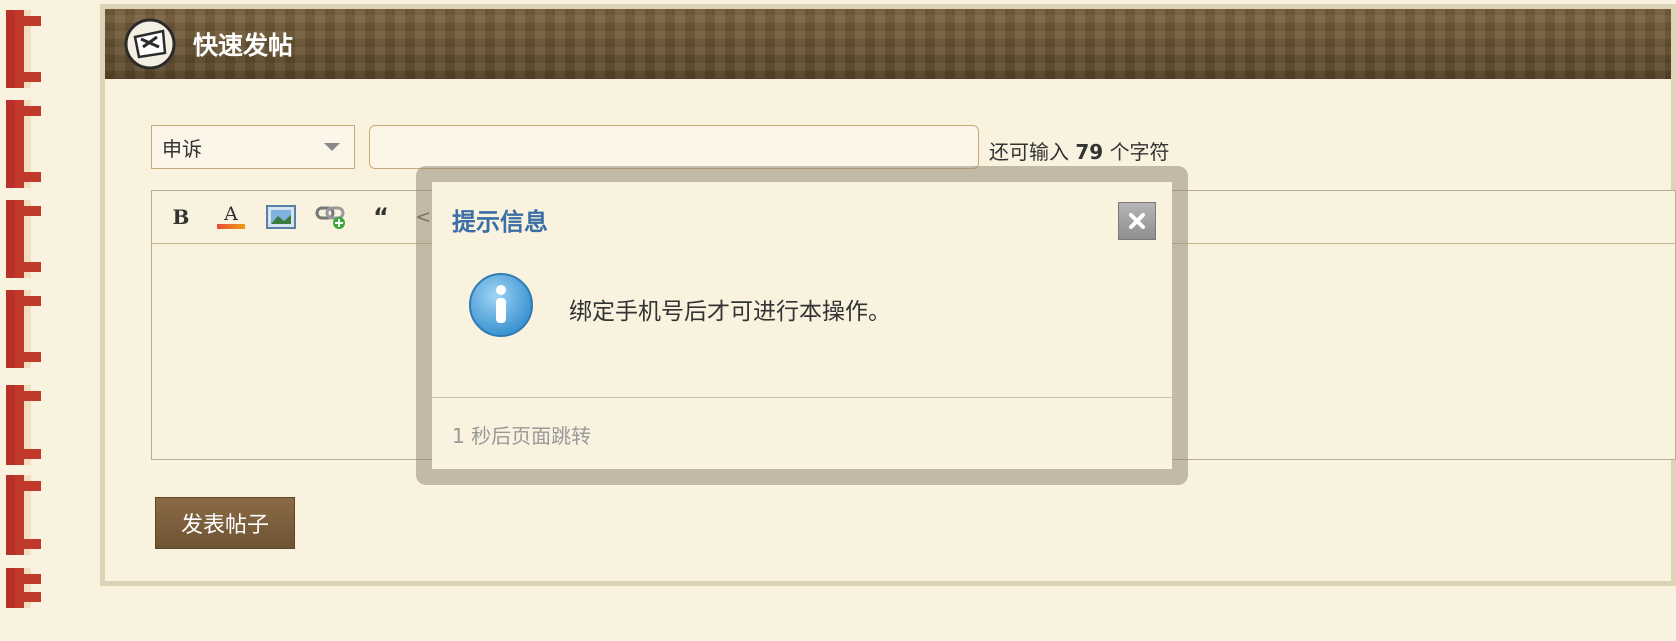 This screenshot has height=641, width=1676. Describe the element at coordinates (225, 523) in the screenshot. I see `submit-post-button: 发表帖子` at that location.